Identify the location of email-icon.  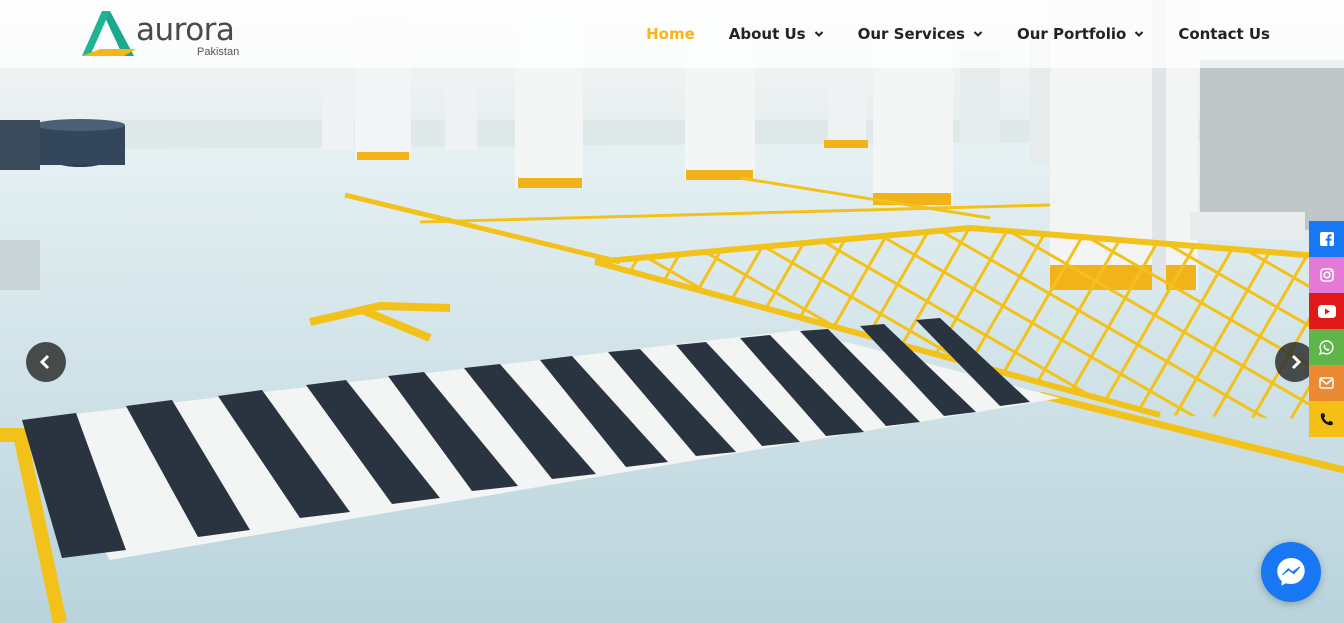
(1326, 383).